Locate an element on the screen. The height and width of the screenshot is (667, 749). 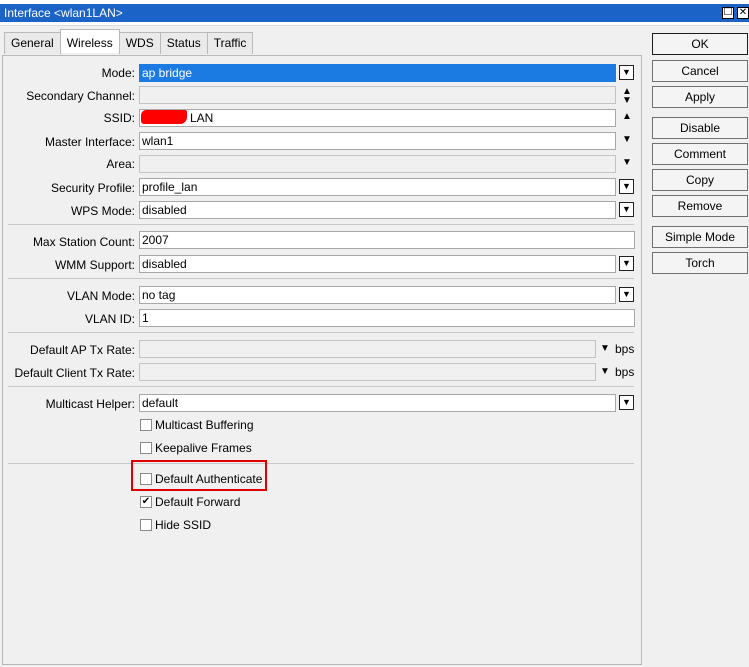
simple-mode-button: Simple Mode is located at coordinates (700, 237).